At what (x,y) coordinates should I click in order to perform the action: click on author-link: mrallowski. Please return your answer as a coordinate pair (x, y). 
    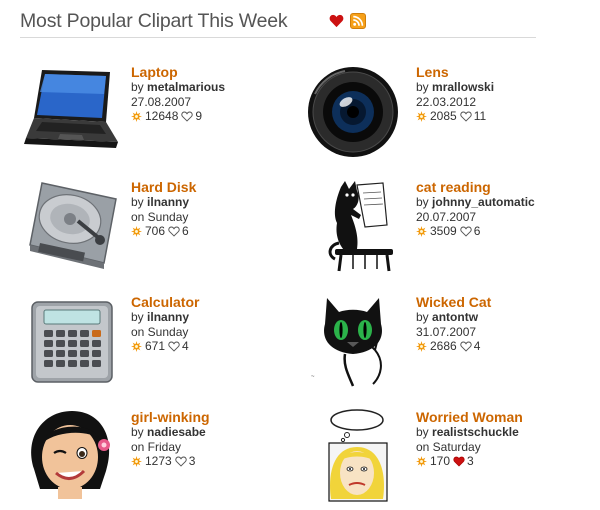
    Looking at the image, I should click on (463, 87).